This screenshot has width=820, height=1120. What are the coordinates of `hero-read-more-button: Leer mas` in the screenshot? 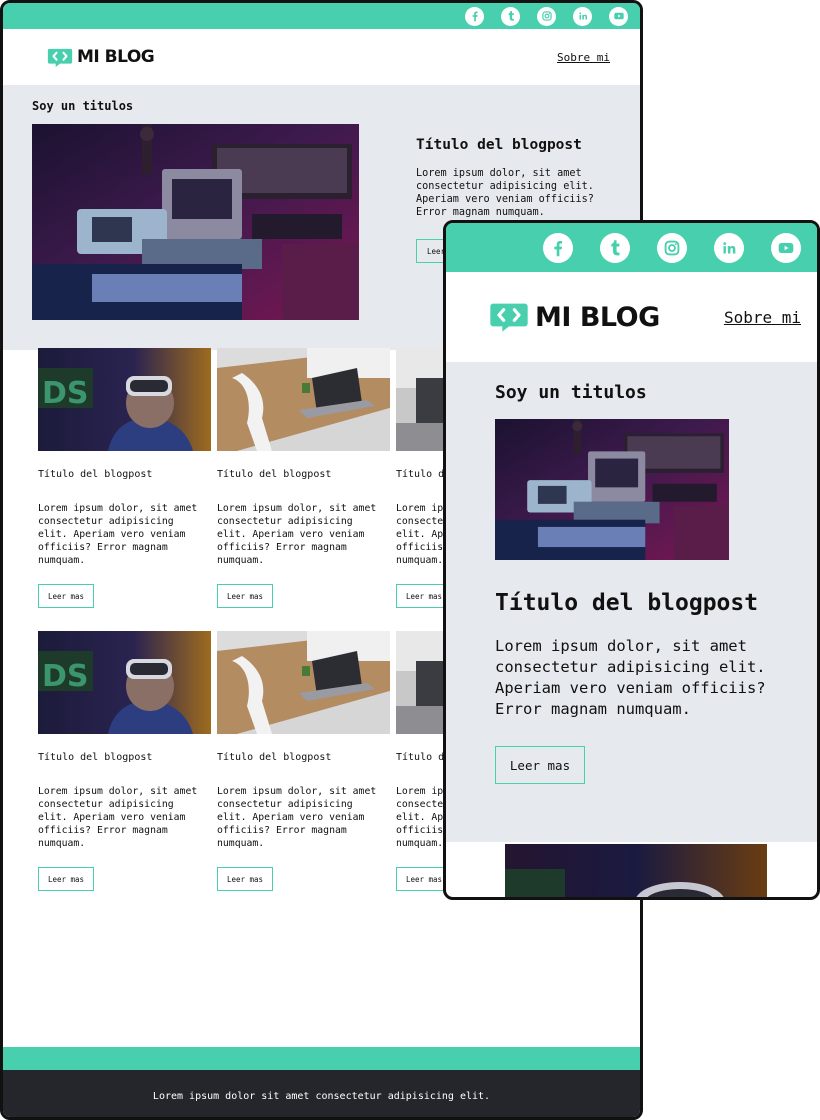 It's located at (540, 765).